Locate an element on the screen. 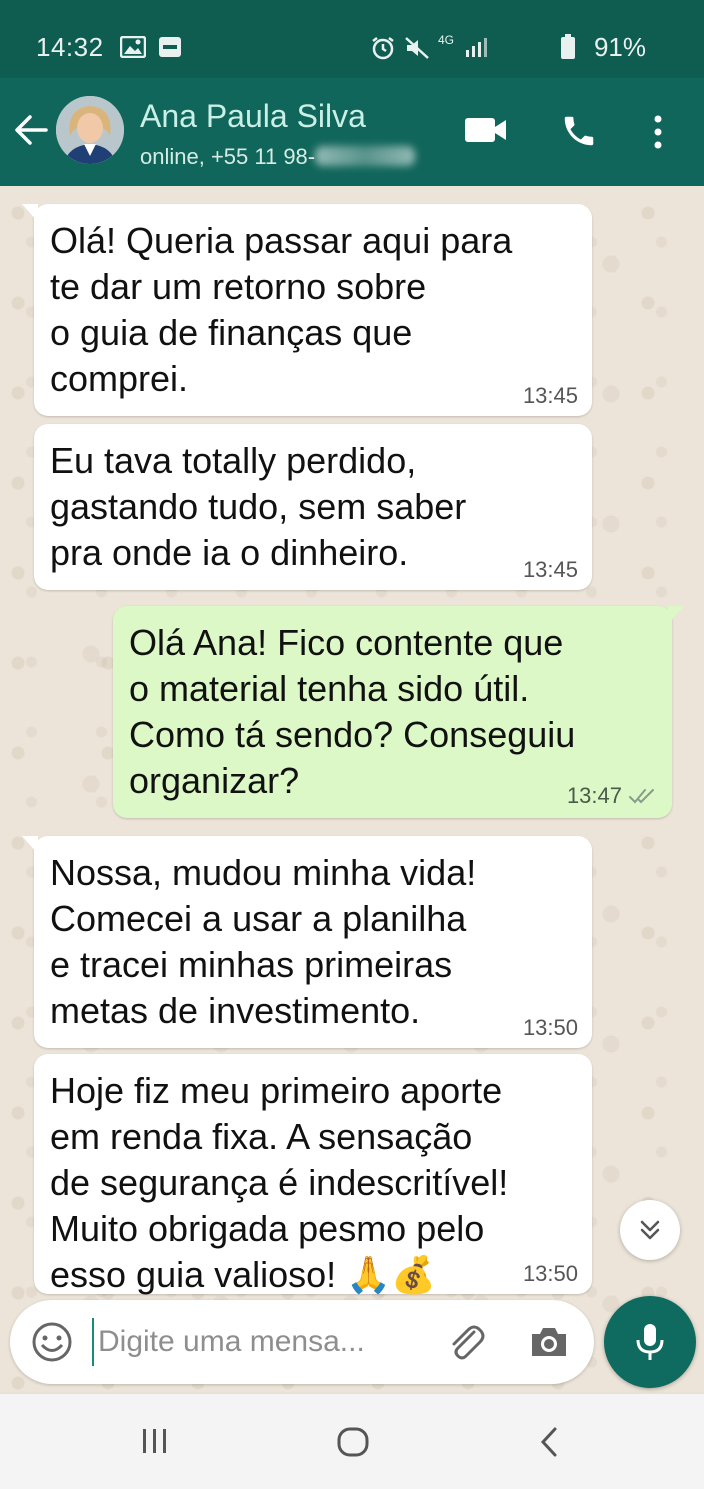 The width and height of the screenshot is (704, 1489). network-type: 4G is located at coordinates (446, 40).